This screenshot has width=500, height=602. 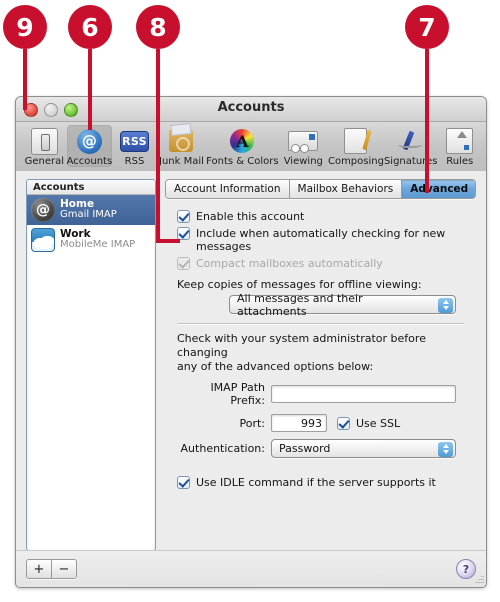 What do you see at coordinates (363, 394) in the screenshot?
I see `imap-path-prefix-input` at bounding box center [363, 394].